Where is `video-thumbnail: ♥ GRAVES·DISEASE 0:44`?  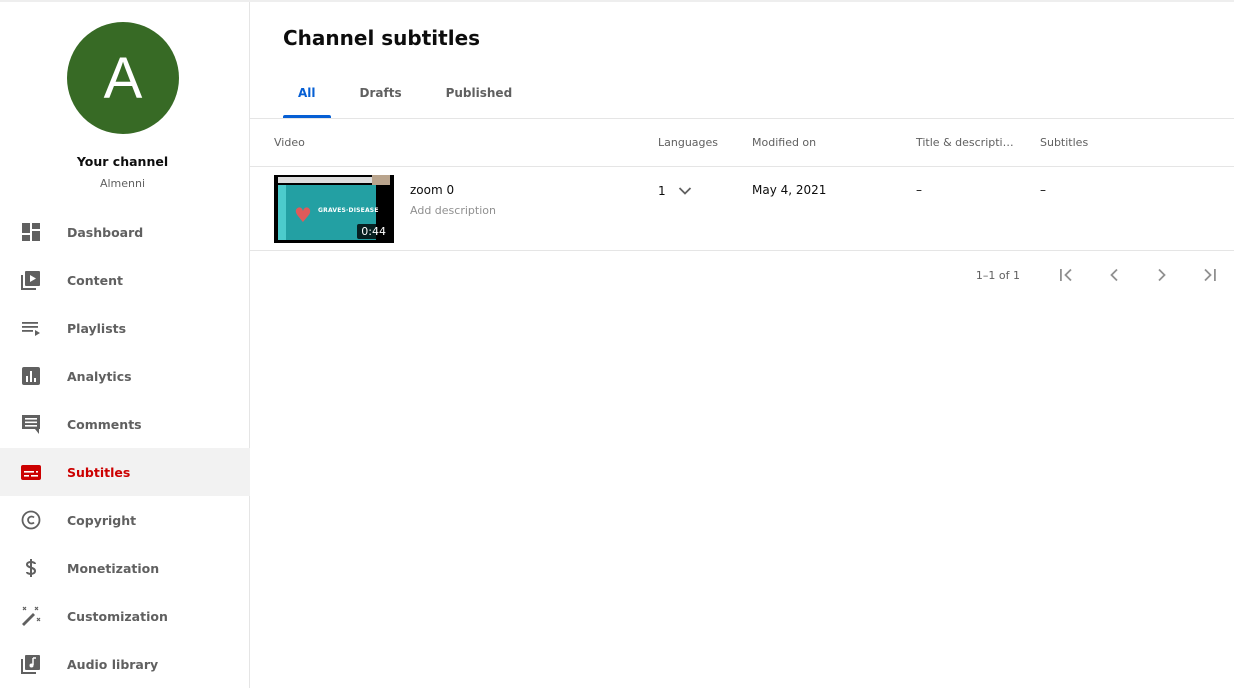
video-thumbnail: ♥ GRAVES·DISEASE 0:44 is located at coordinates (334, 209).